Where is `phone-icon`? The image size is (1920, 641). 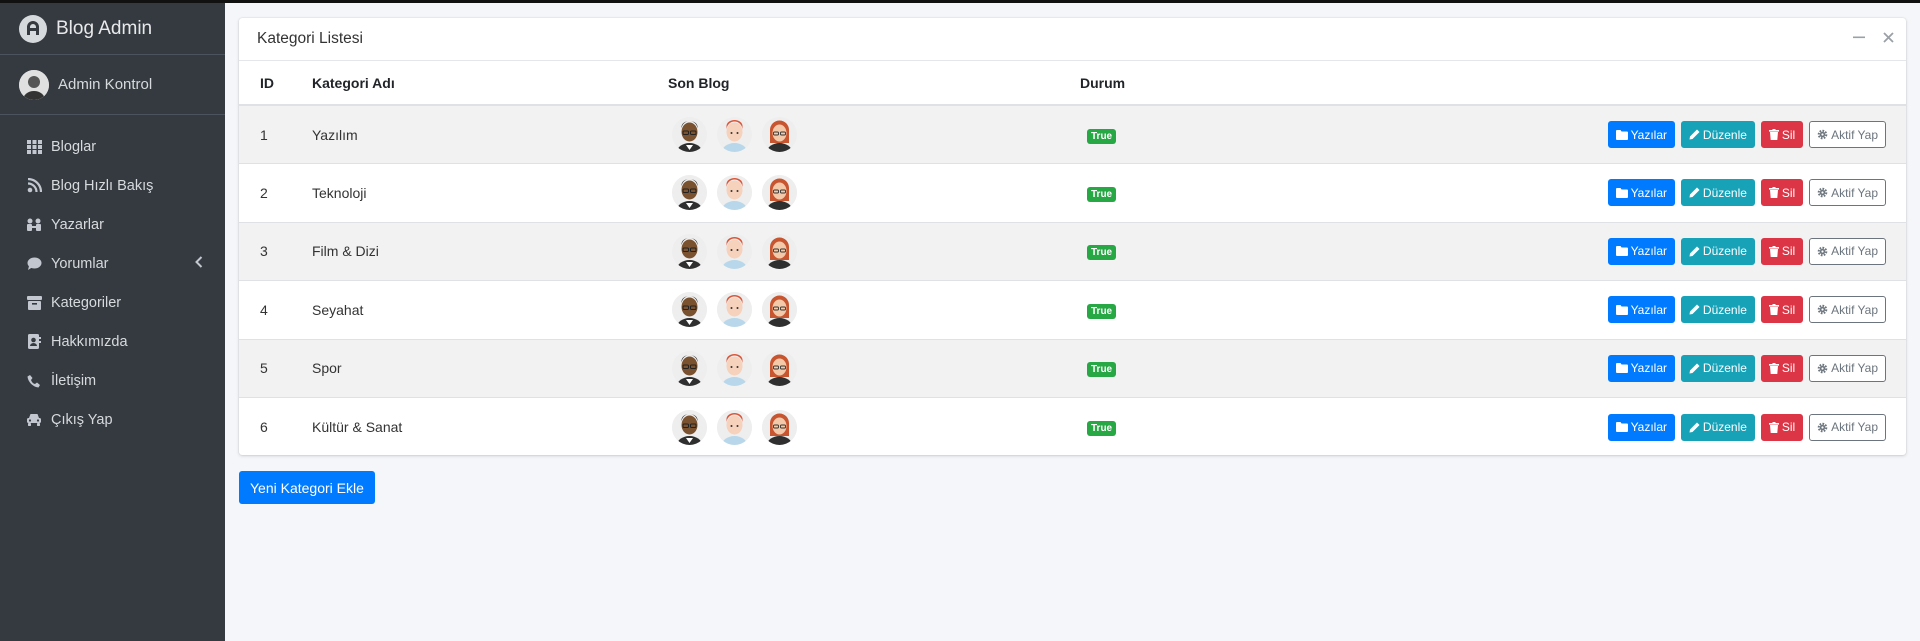
phone-icon is located at coordinates (34, 381).